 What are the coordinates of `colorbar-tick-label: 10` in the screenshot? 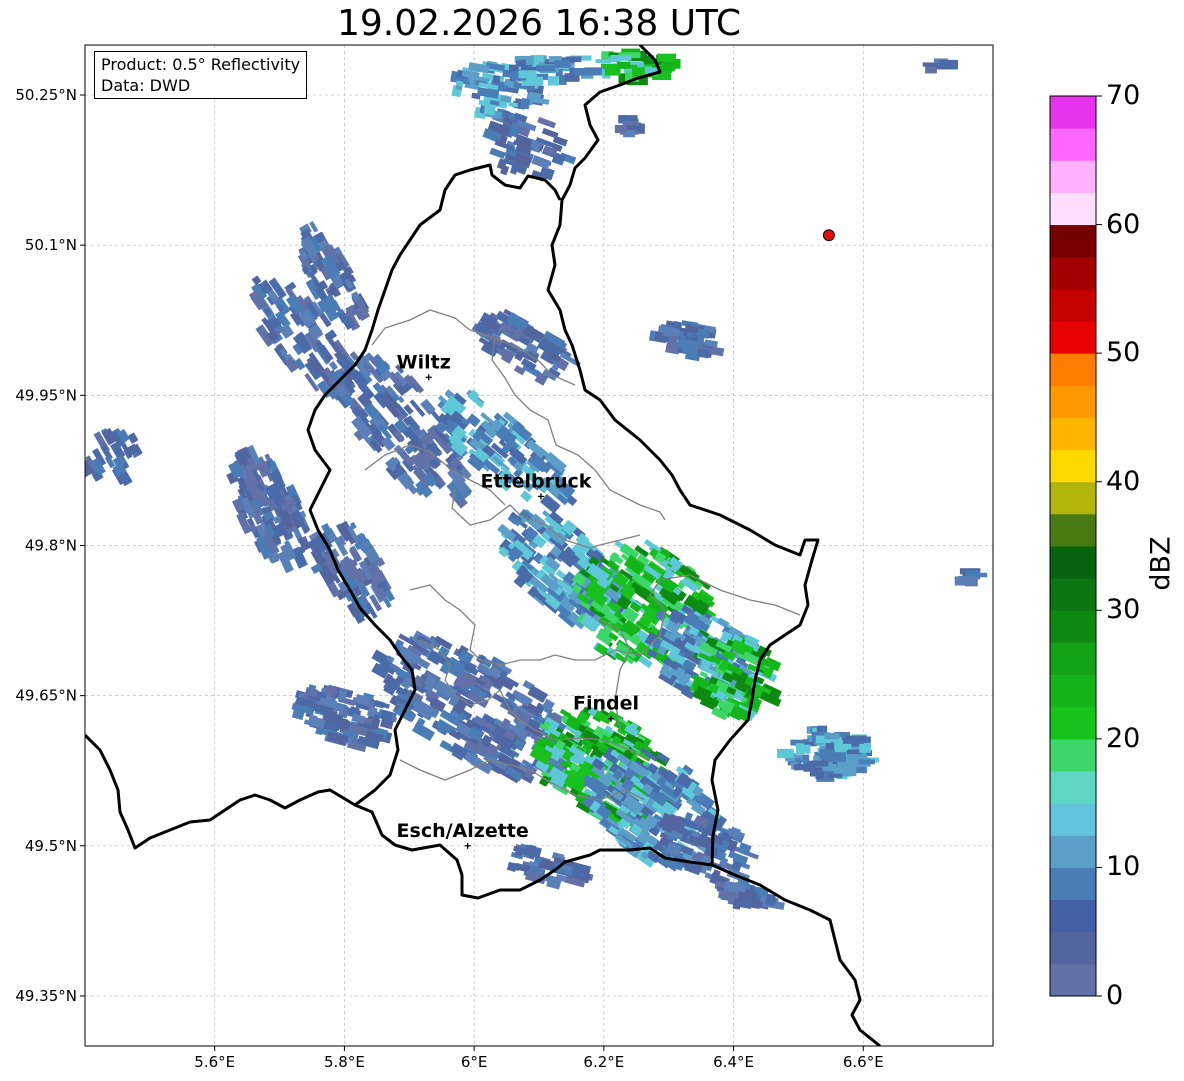 It's located at (1123, 867).